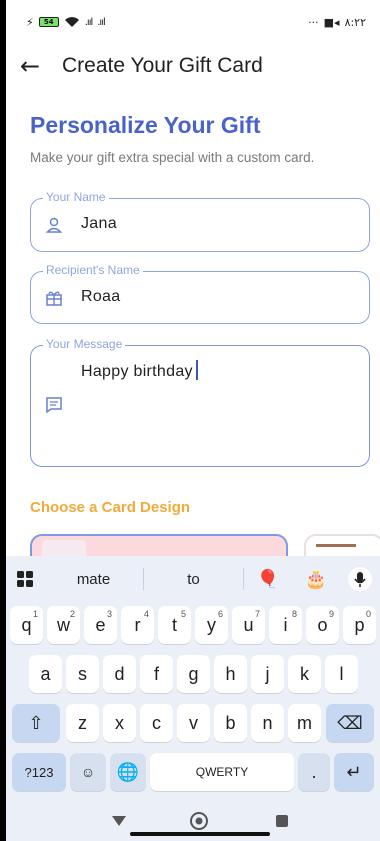 The image size is (380, 841). Describe the element at coordinates (156, 674) in the screenshot. I see `key-f: f` at that location.